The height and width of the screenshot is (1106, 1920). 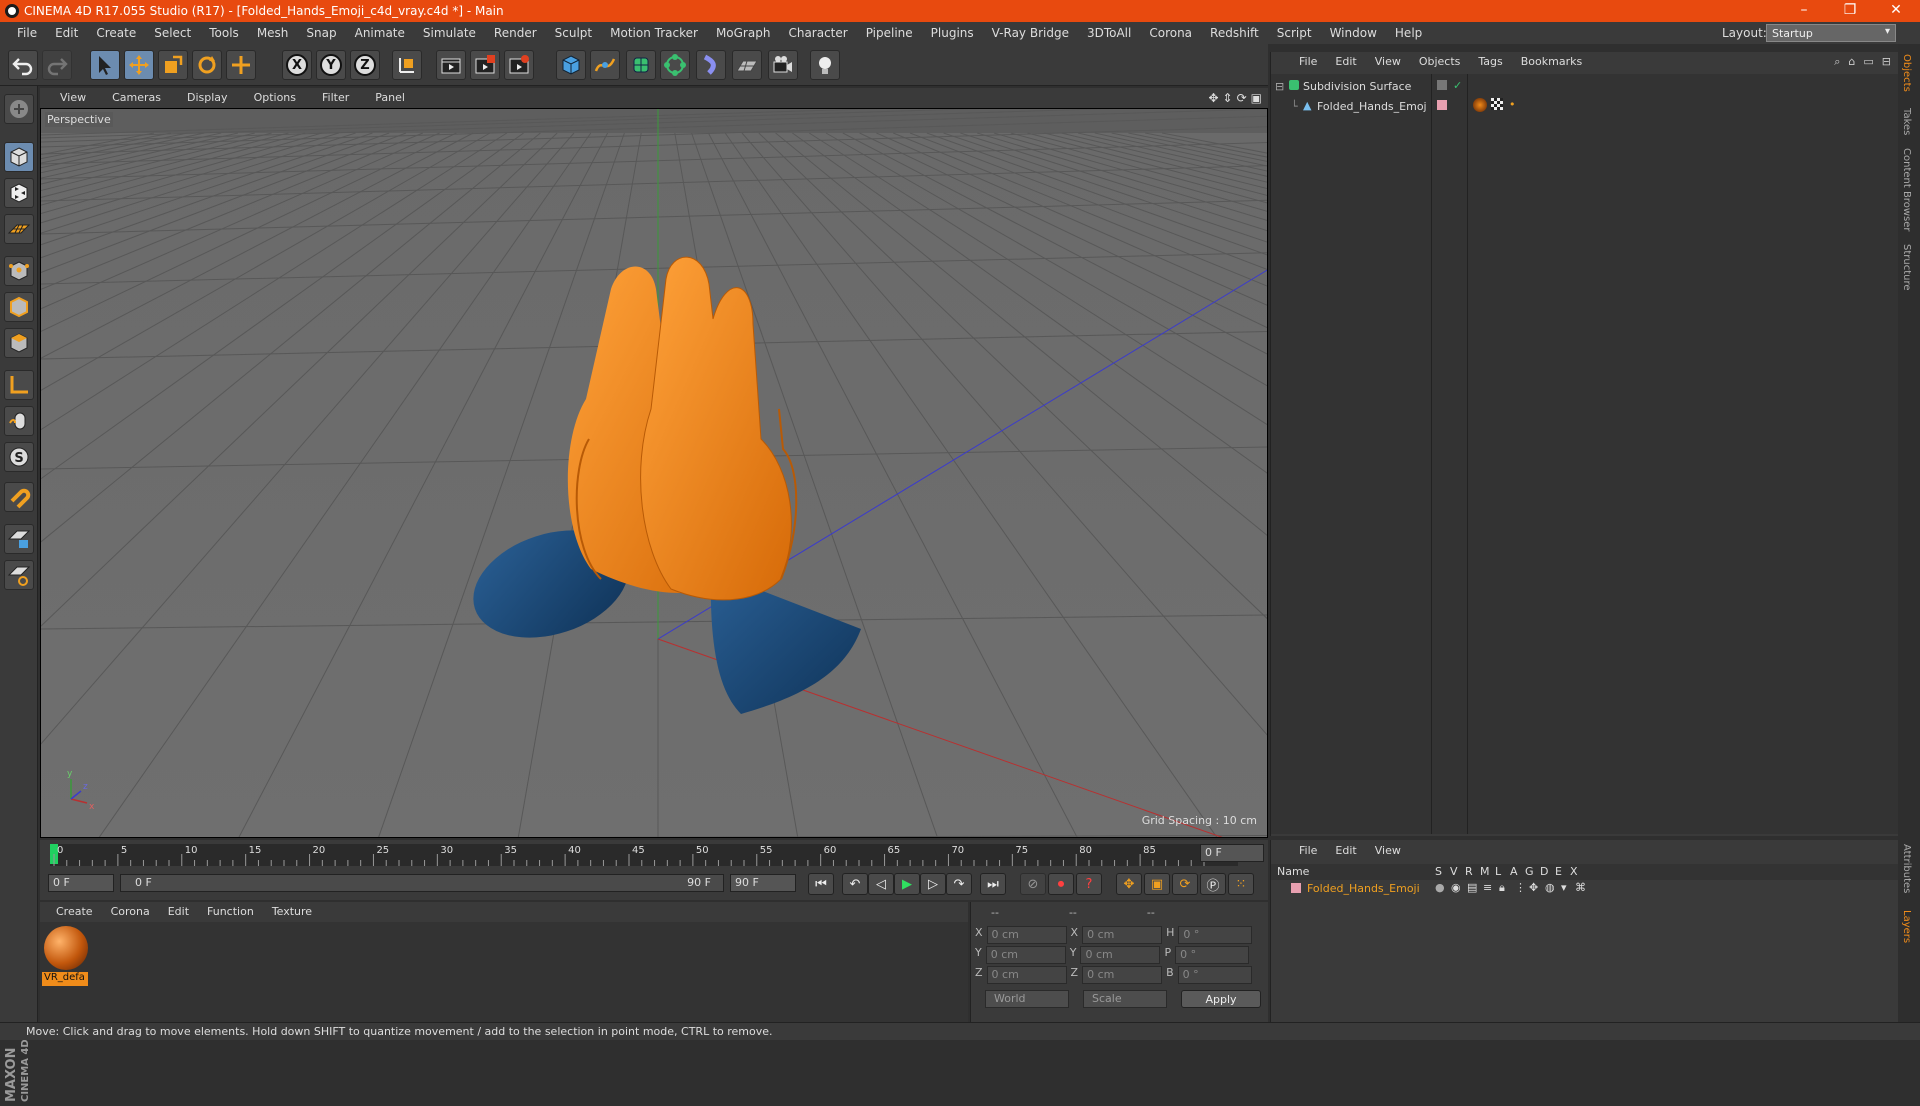 What do you see at coordinates (1279, 86) in the screenshot?
I see `collapse-icon: ⊟` at bounding box center [1279, 86].